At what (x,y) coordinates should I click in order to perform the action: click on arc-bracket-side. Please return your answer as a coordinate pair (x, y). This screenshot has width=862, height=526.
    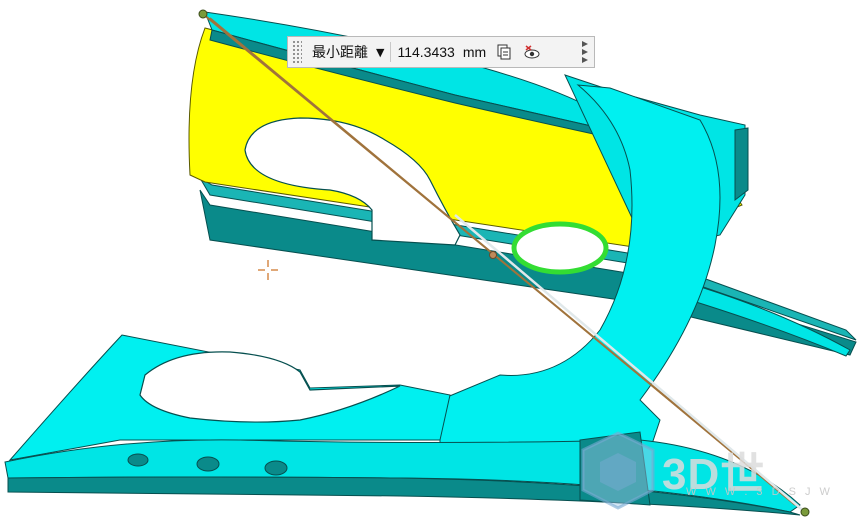
    Looking at the image, I should click on (741, 164).